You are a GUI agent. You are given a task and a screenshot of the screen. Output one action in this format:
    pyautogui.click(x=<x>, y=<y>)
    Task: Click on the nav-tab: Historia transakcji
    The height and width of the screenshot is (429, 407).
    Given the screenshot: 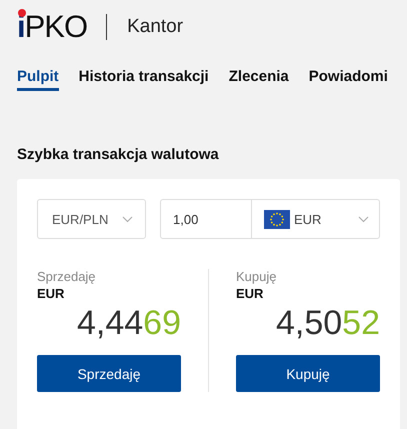 What is the action you would take?
    pyautogui.click(x=143, y=79)
    